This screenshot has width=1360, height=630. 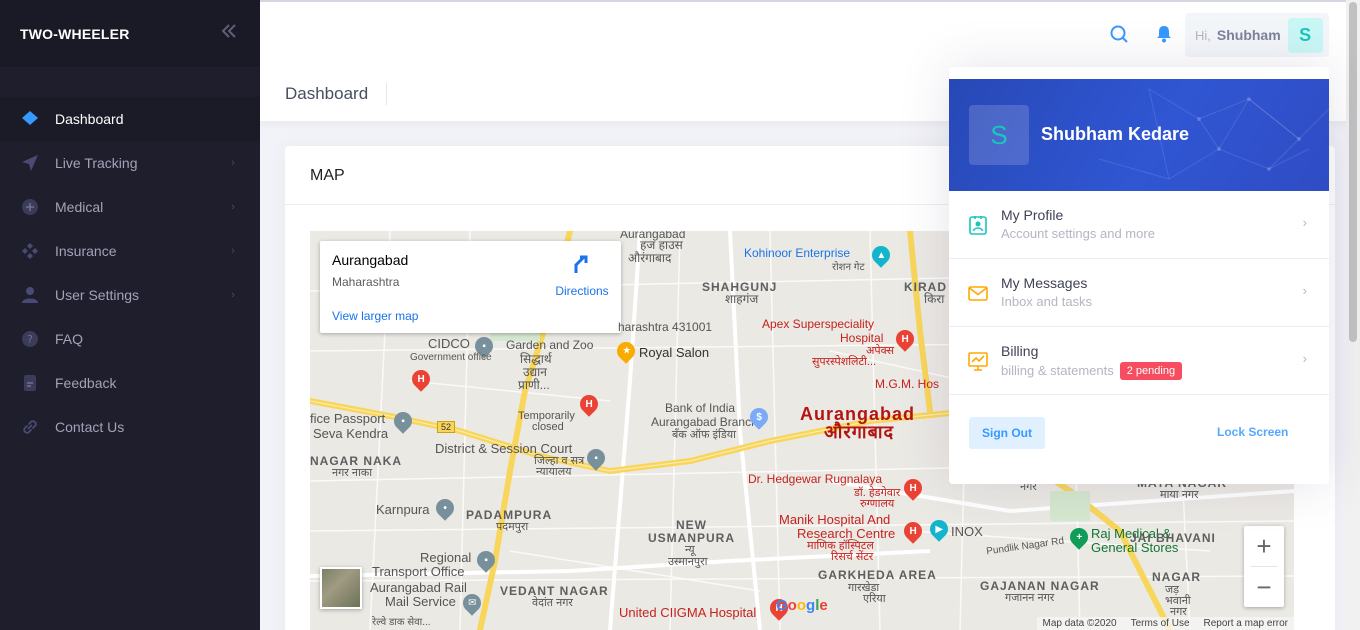 What do you see at coordinates (1257, 35) in the screenshot?
I see `user-menu-toggle: Hi, Shubham S` at bounding box center [1257, 35].